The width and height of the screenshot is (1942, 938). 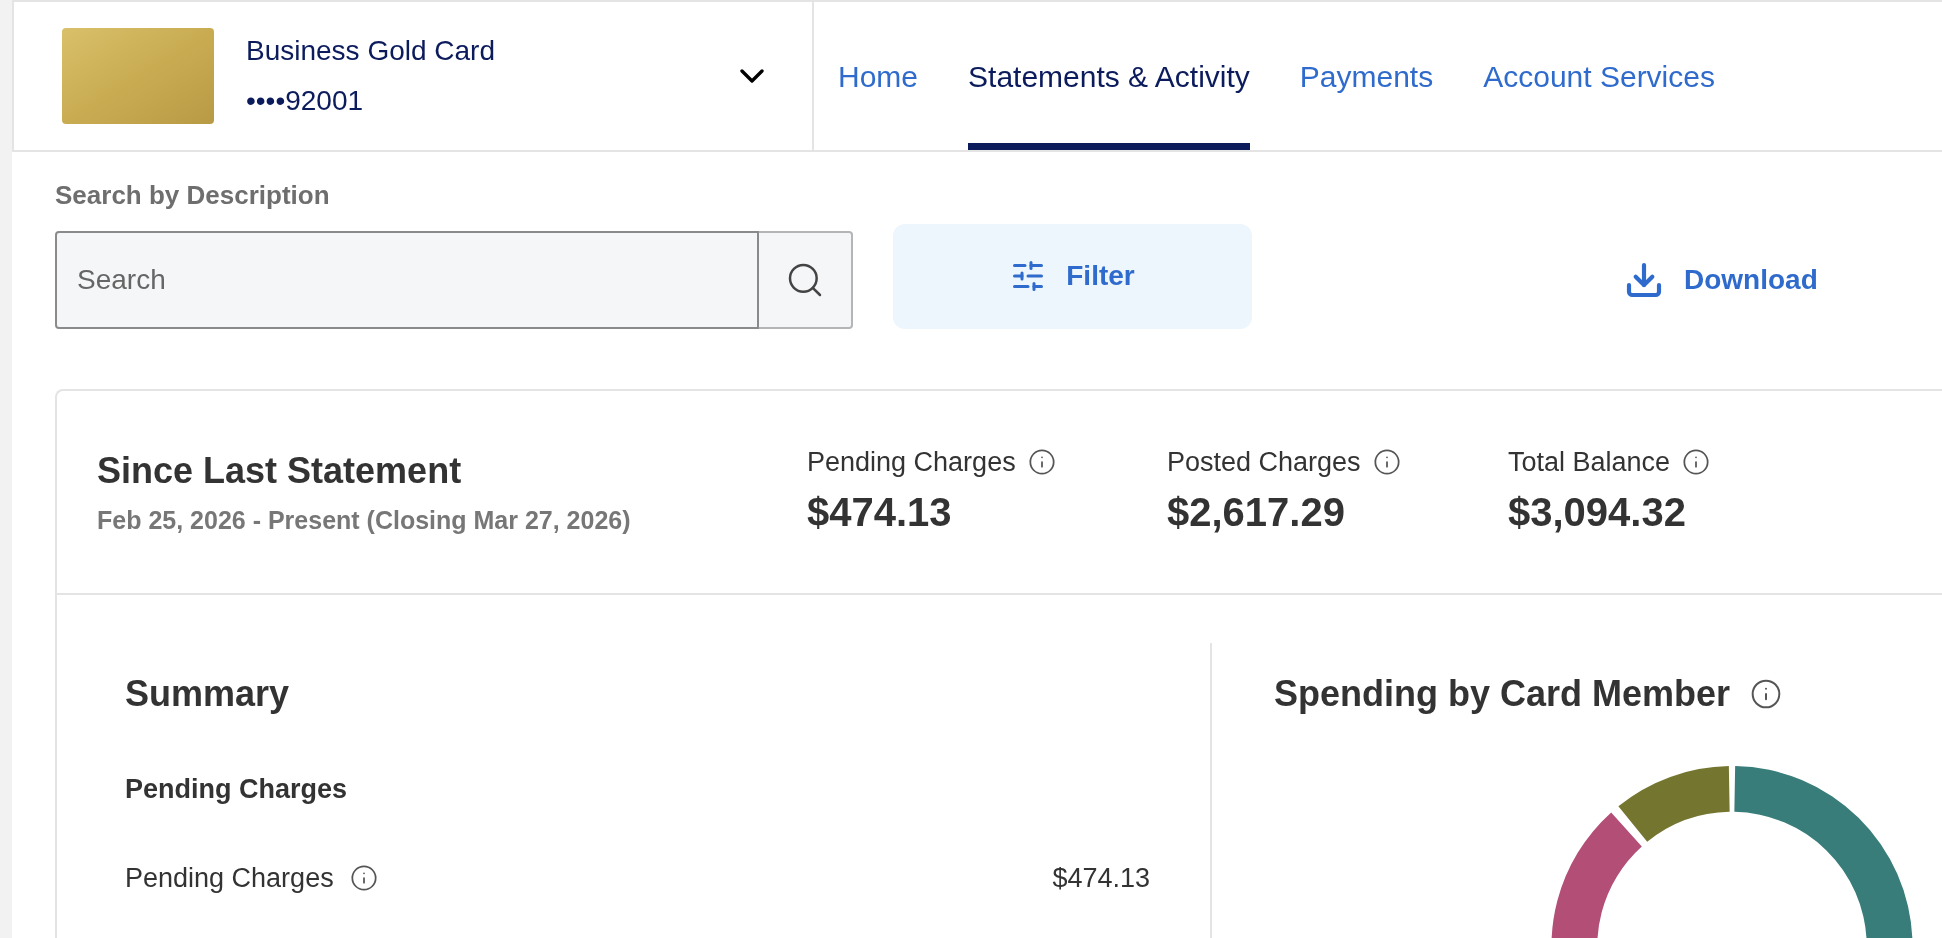 What do you see at coordinates (1101, 878) in the screenshot?
I see `summary-row-value: $474.13` at bounding box center [1101, 878].